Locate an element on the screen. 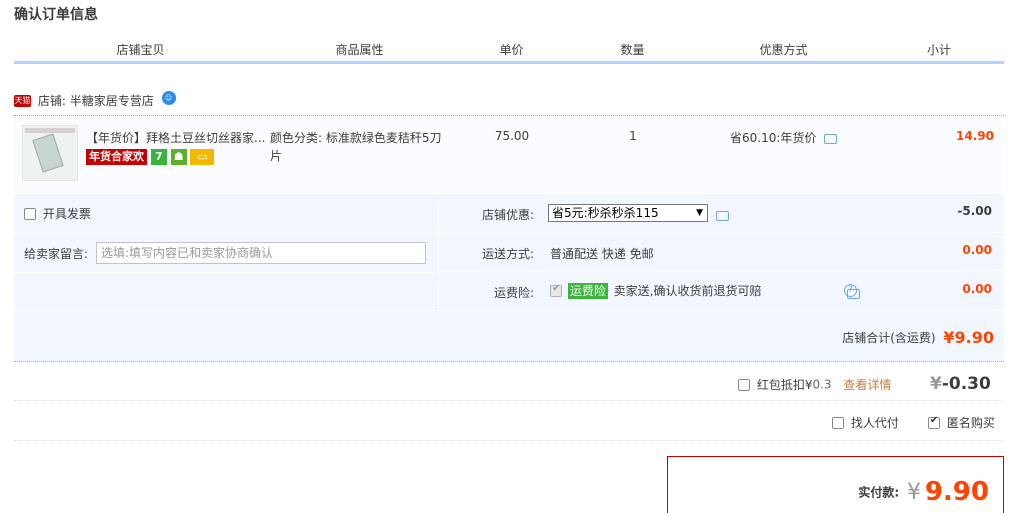 Image resolution: width=1027 pixels, height=513 pixels. insurance-tag: 运费险 is located at coordinates (587, 290).